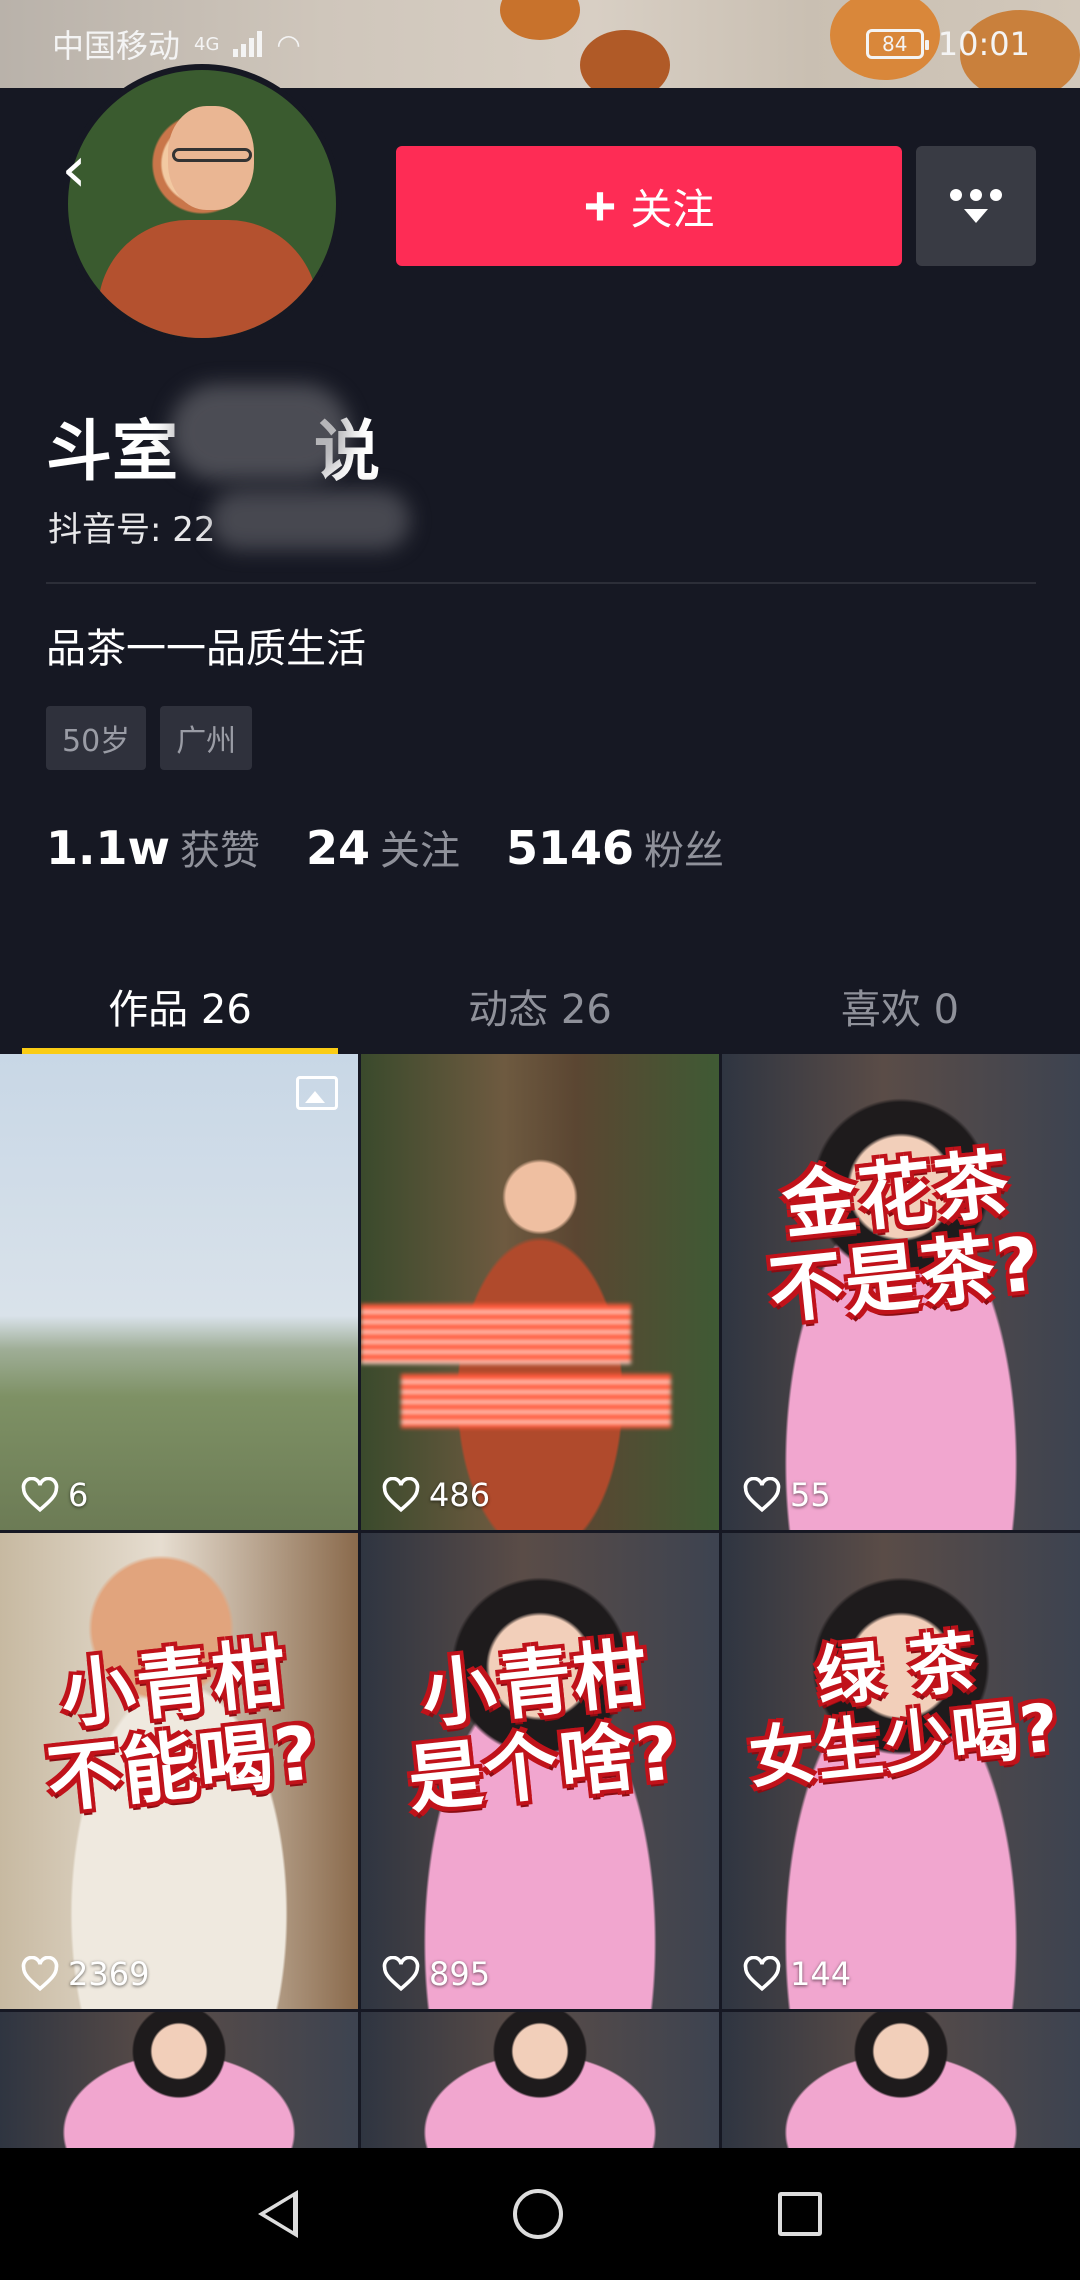  I want to click on divider, so click(541, 583).